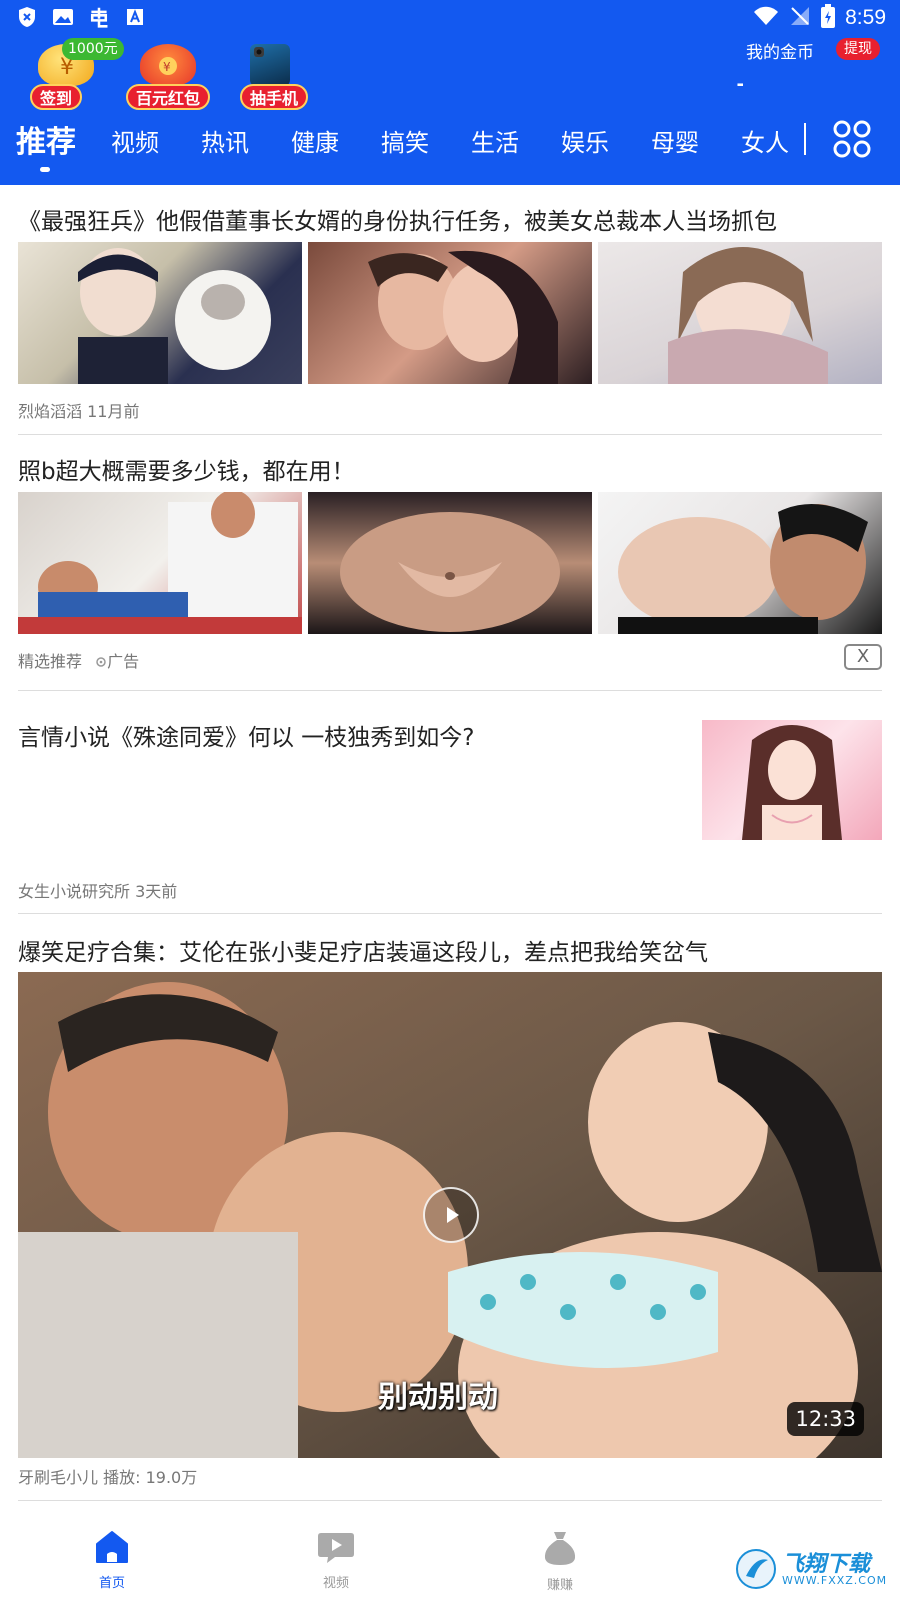 The height and width of the screenshot is (1600, 900). What do you see at coordinates (100, 661) in the screenshot?
I see `ad-info-icon` at bounding box center [100, 661].